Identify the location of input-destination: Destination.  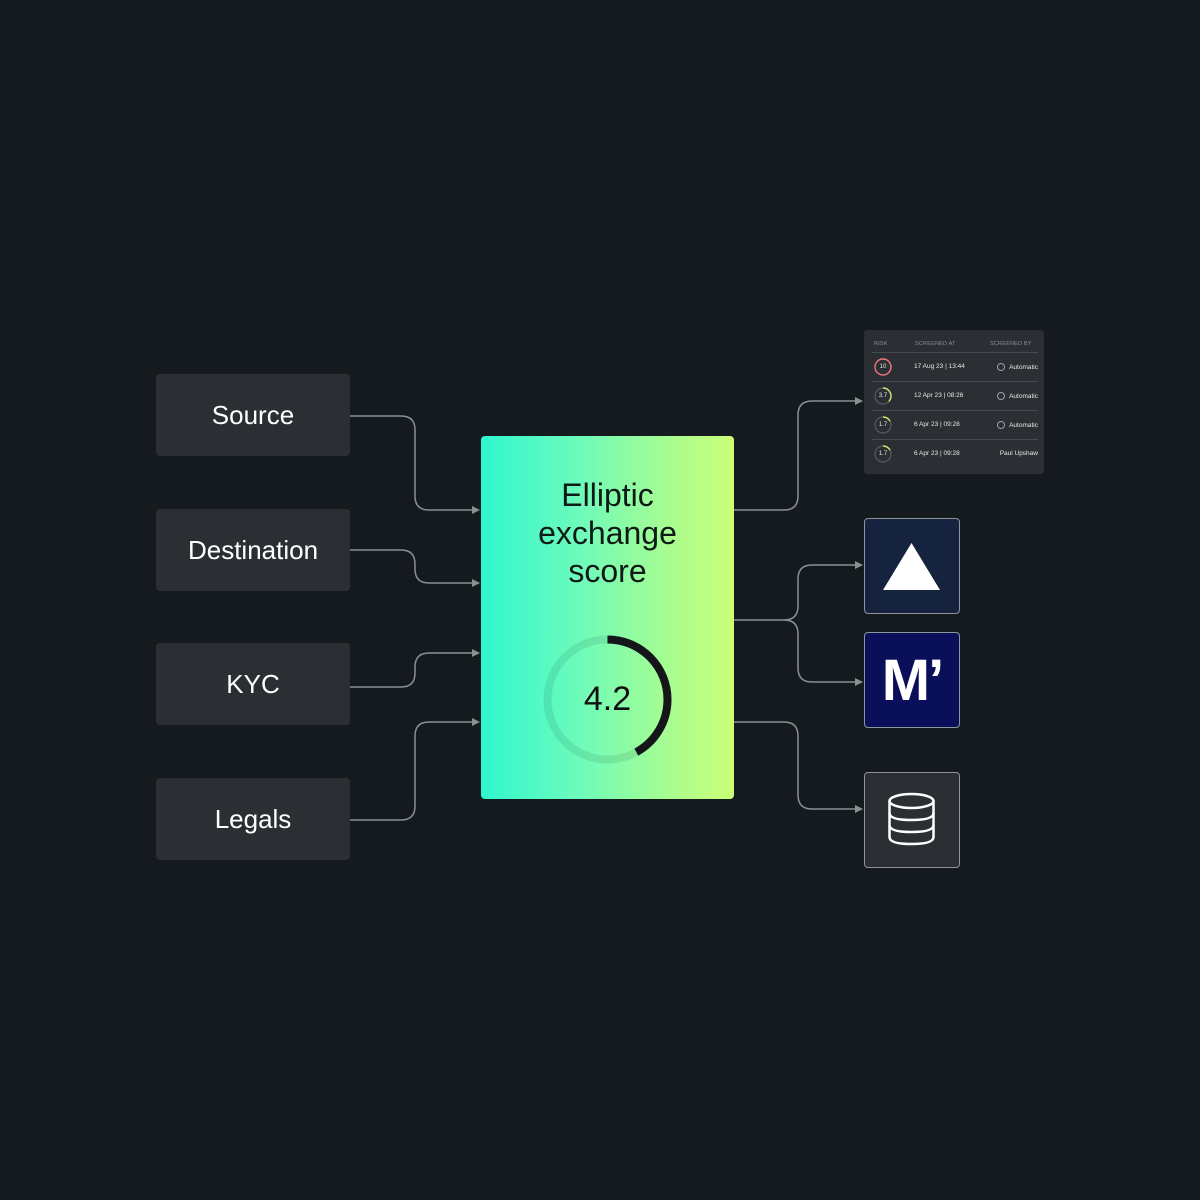
(253, 550).